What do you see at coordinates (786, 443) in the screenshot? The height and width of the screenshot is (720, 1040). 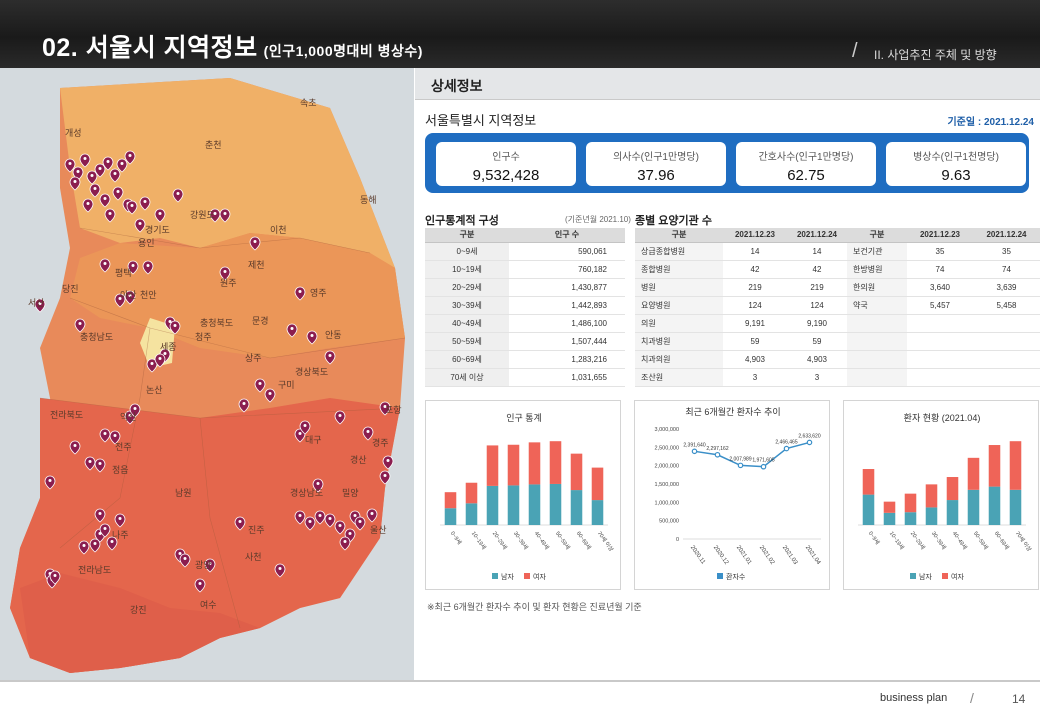 I see `data-label: 2,466,465` at bounding box center [786, 443].